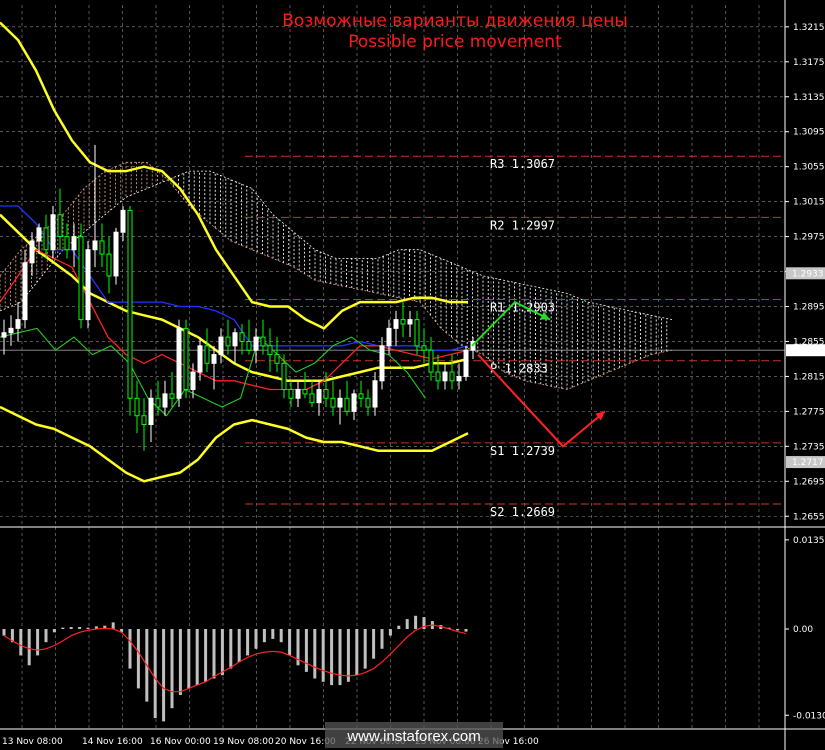  Describe the element at coordinates (803, 630) in the screenshot. I see `macd-tick-label: 0.00` at that location.